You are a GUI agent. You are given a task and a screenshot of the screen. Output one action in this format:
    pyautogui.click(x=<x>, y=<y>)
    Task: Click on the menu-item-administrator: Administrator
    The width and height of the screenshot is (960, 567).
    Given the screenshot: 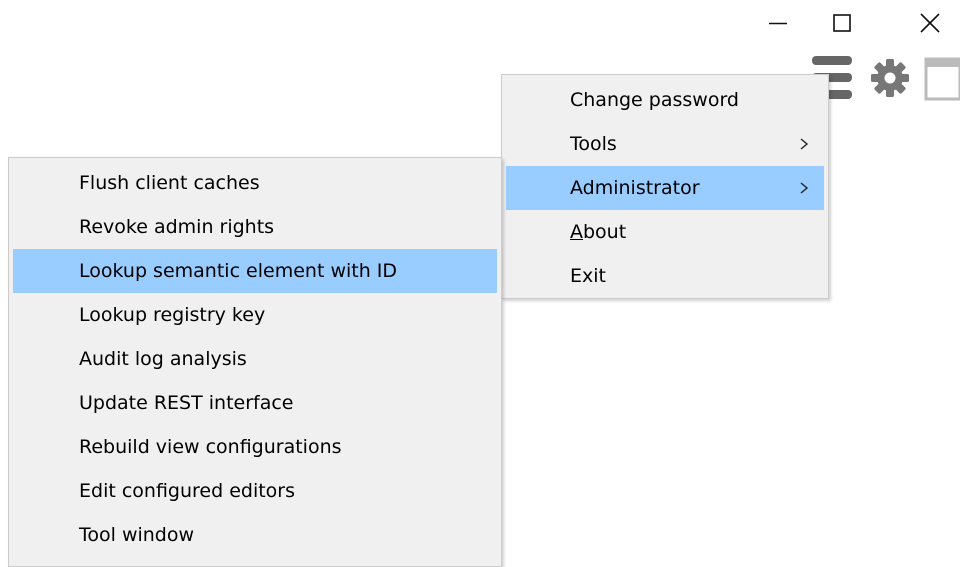 What is the action you would take?
    pyautogui.click(x=665, y=188)
    